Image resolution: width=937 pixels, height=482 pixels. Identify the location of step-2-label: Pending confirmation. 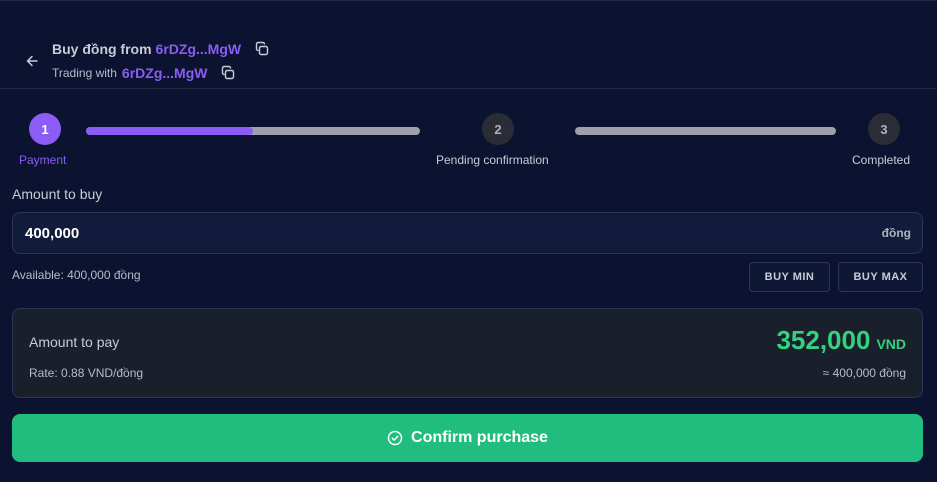
(492, 160).